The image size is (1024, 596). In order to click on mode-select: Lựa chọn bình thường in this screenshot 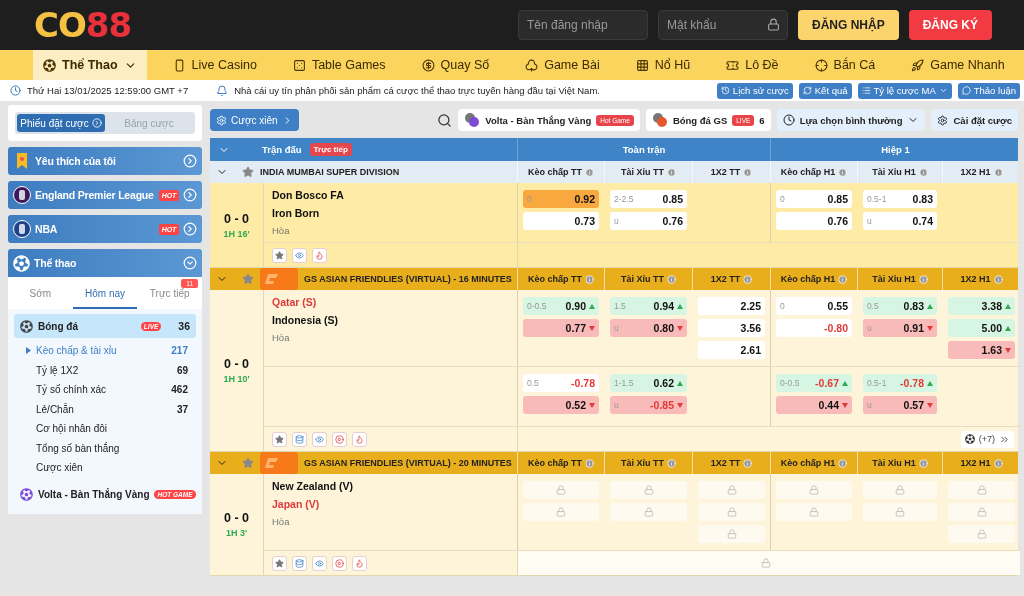, I will do `click(851, 120)`.